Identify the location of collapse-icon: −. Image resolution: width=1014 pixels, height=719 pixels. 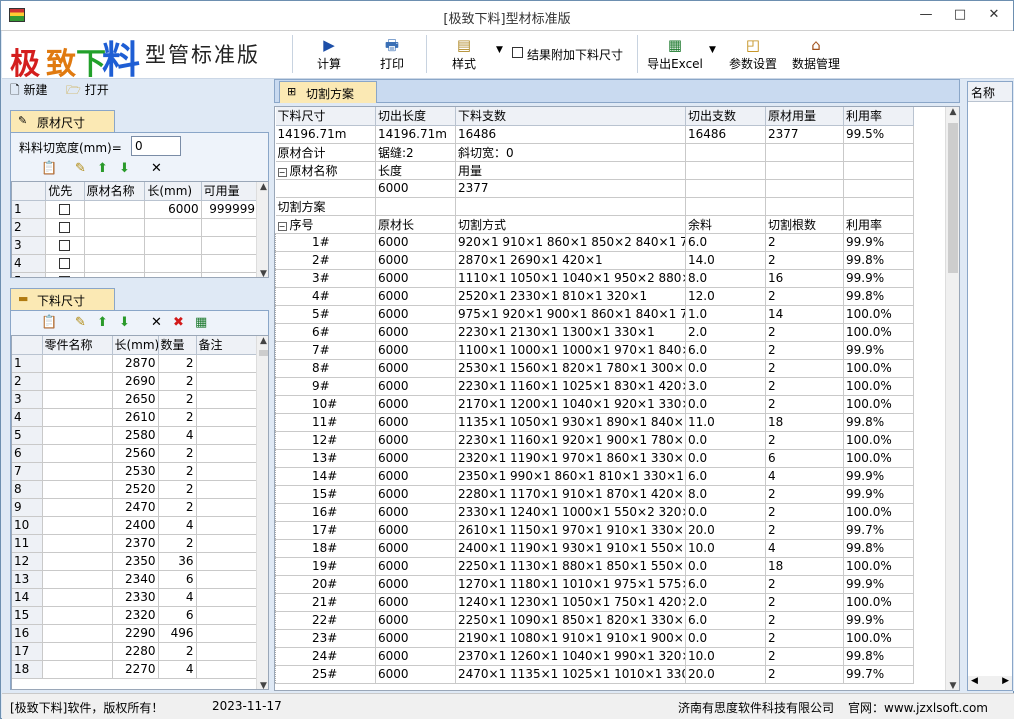
(282, 226).